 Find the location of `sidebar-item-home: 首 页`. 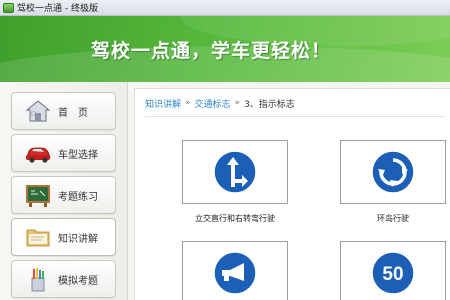

sidebar-item-home: 首 页 is located at coordinates (63, 111).